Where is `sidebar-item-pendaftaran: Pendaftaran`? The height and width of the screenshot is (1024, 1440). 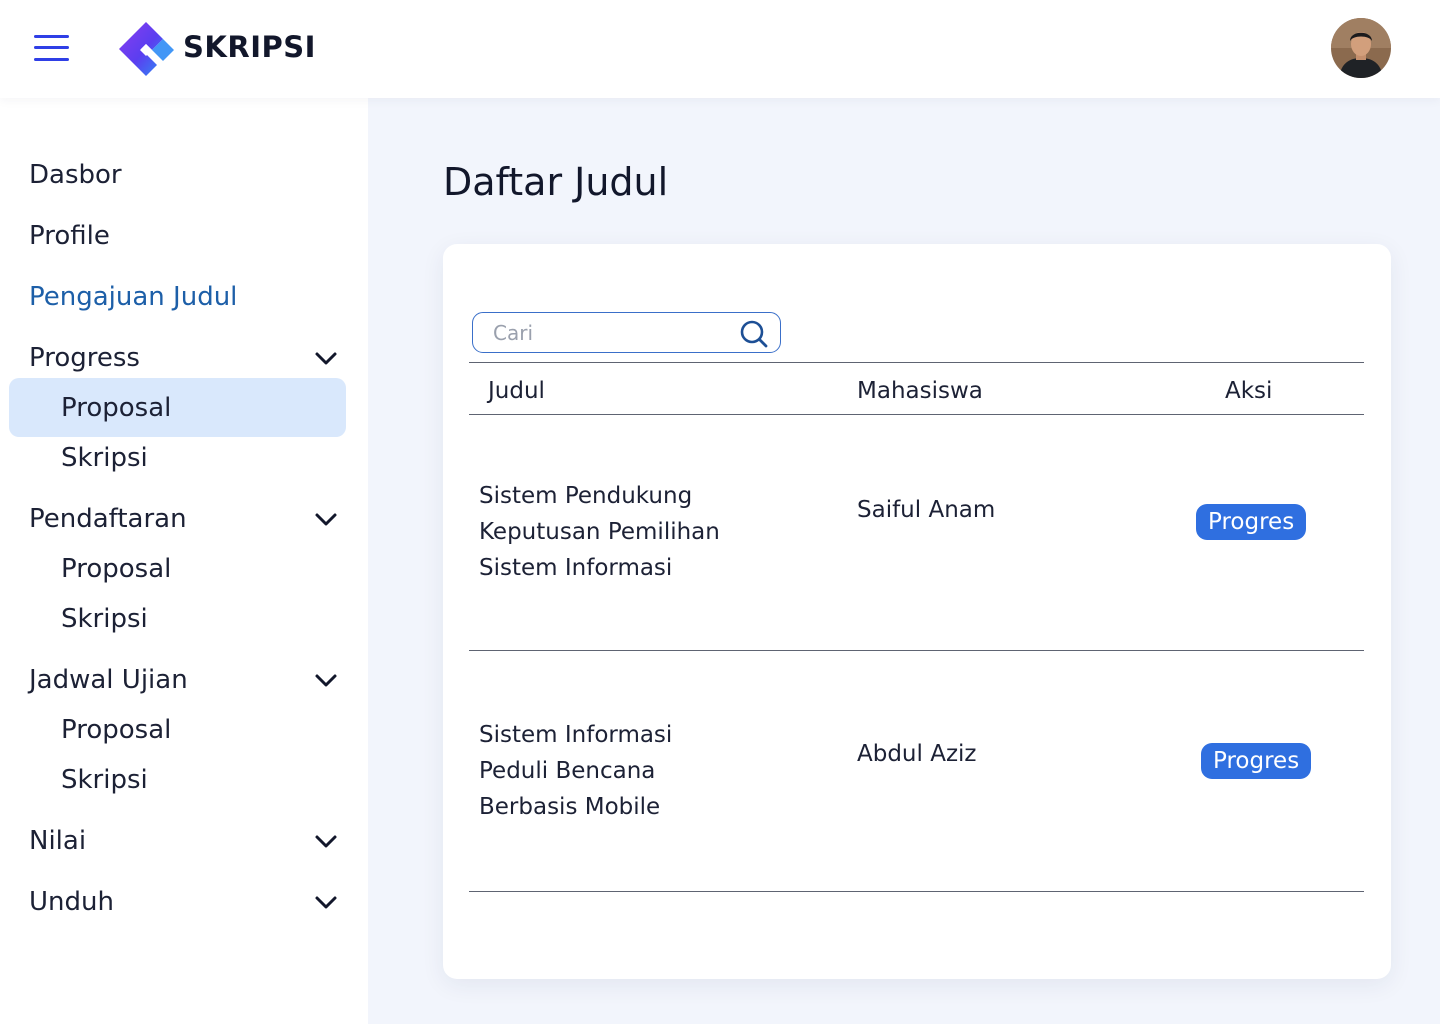
sidebar-item-pendaftaran: Pendaftaran is located at coordinates (184, 519).